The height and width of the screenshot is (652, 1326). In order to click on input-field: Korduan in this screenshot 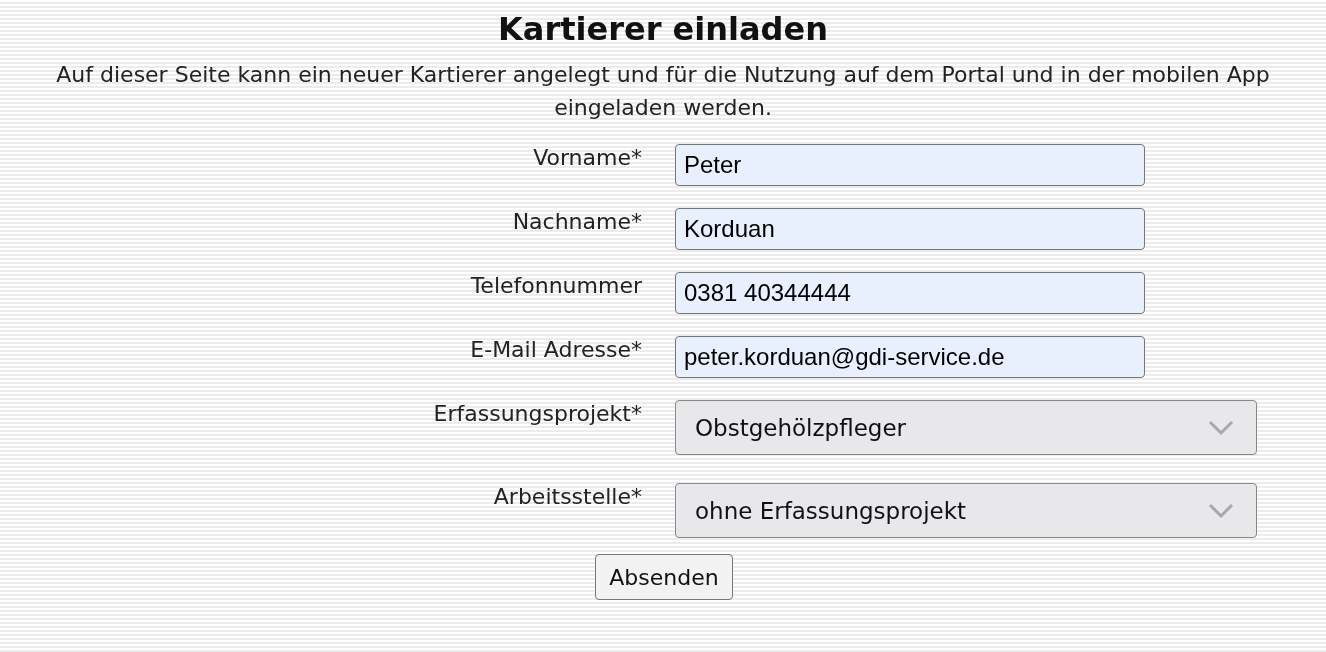, I will do `click(910, 229)`.